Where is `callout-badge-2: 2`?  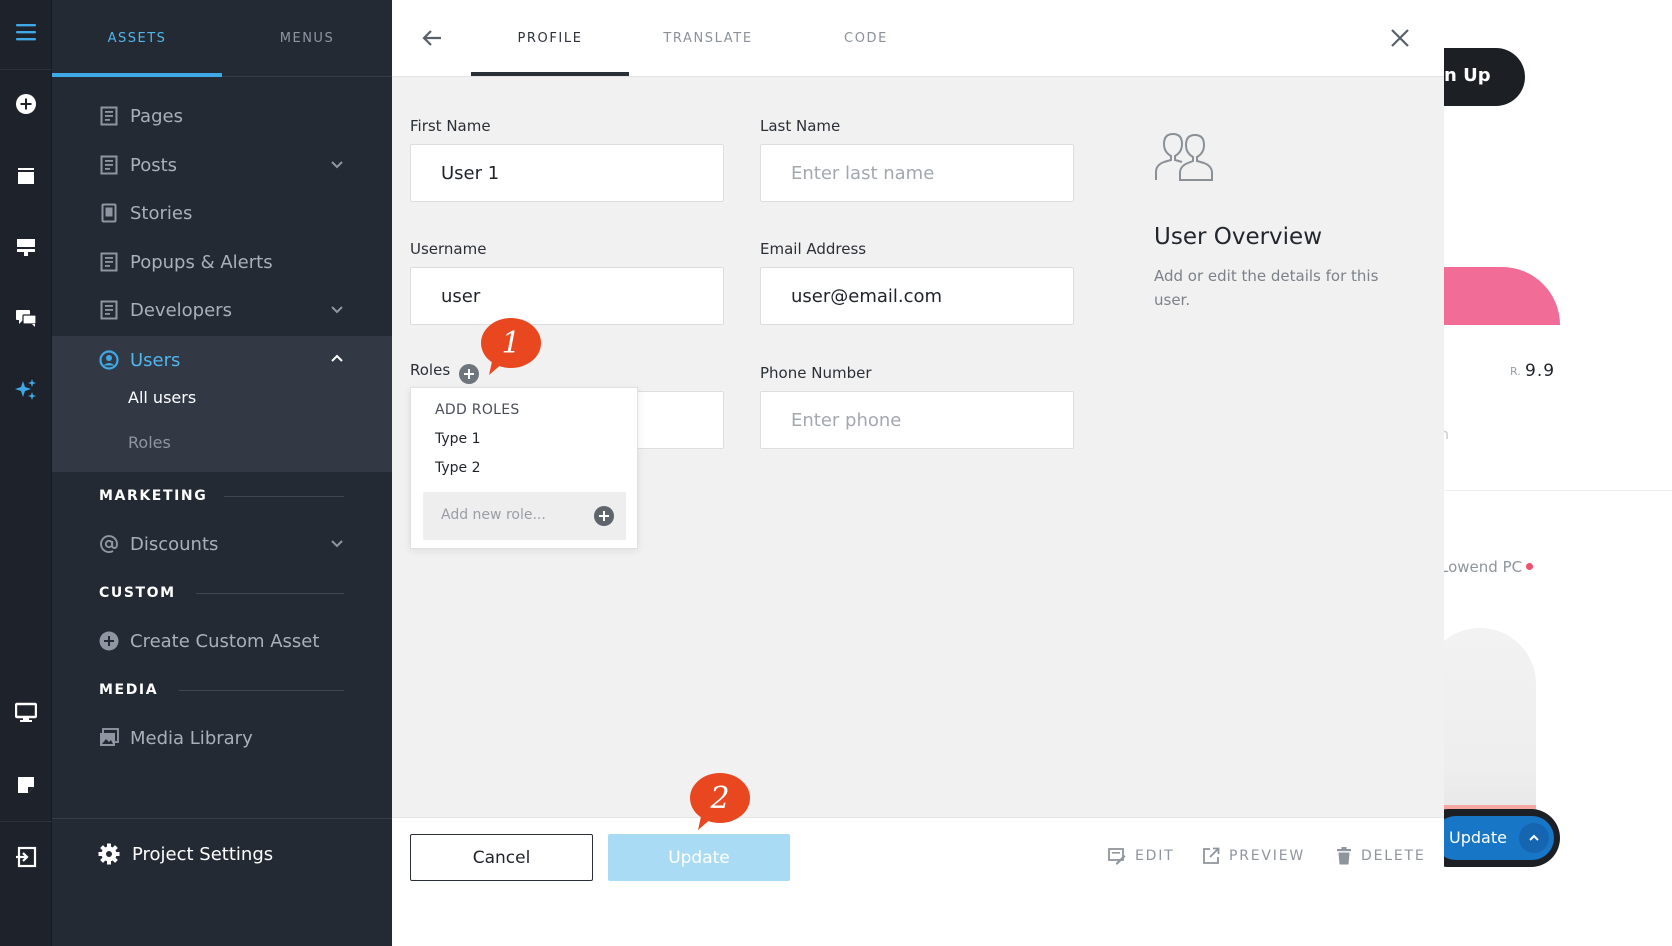
callout-badge-2: 2 is located at coordinates (721, 803).